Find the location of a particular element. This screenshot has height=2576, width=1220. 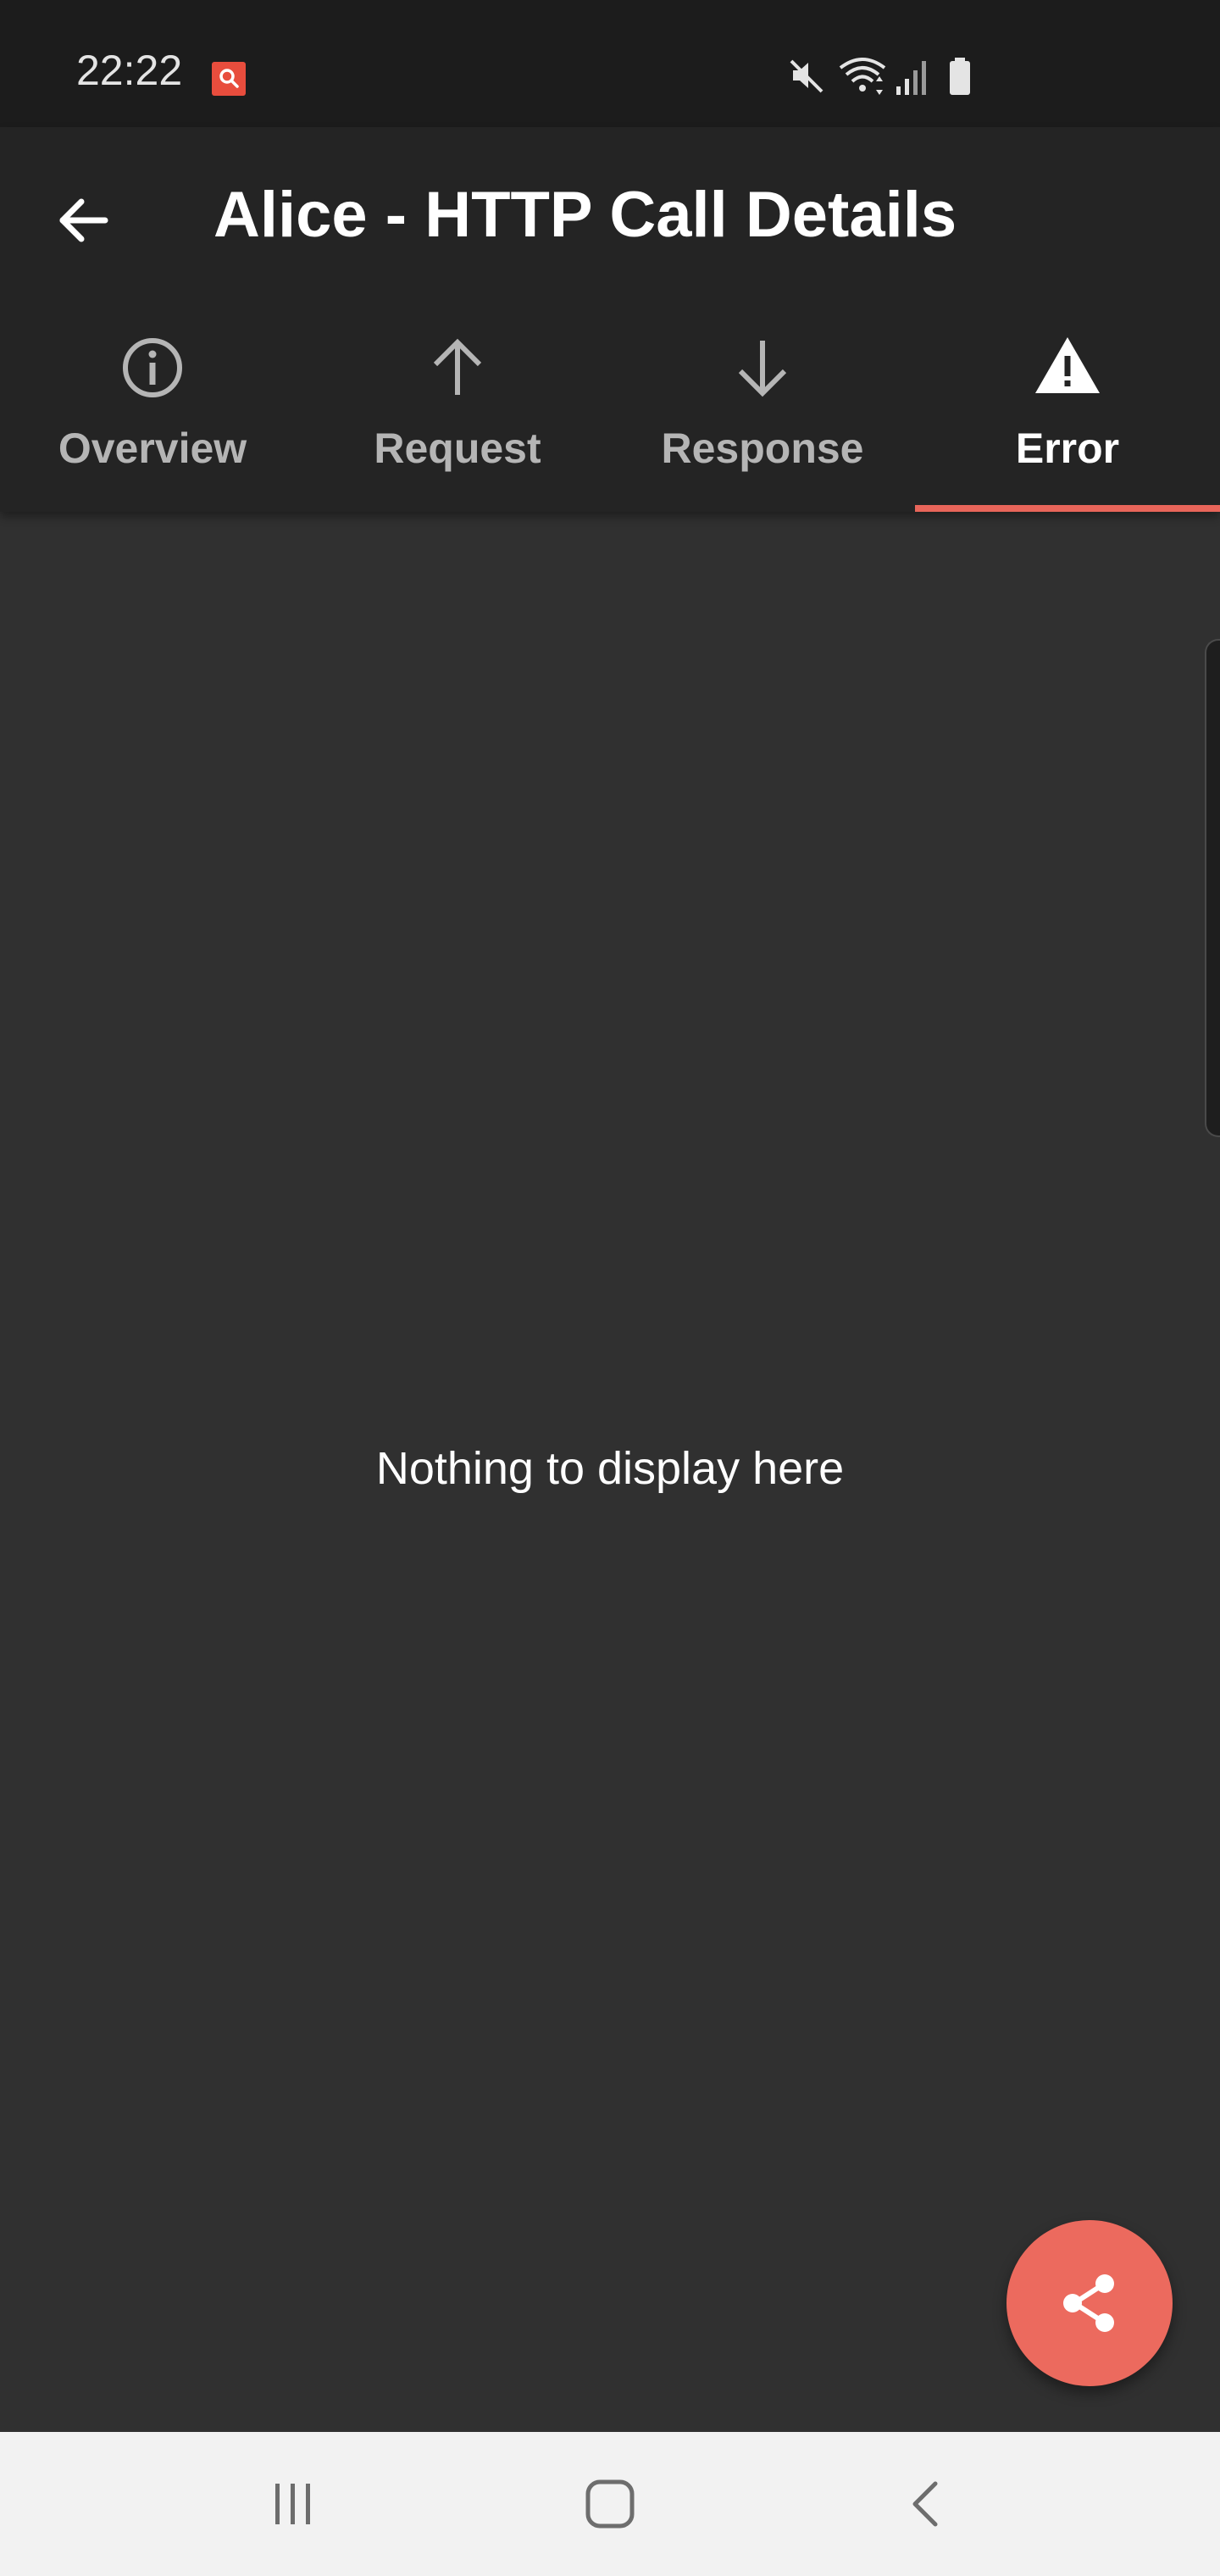

tab-label: Error is located at coordinates (1067, 448).